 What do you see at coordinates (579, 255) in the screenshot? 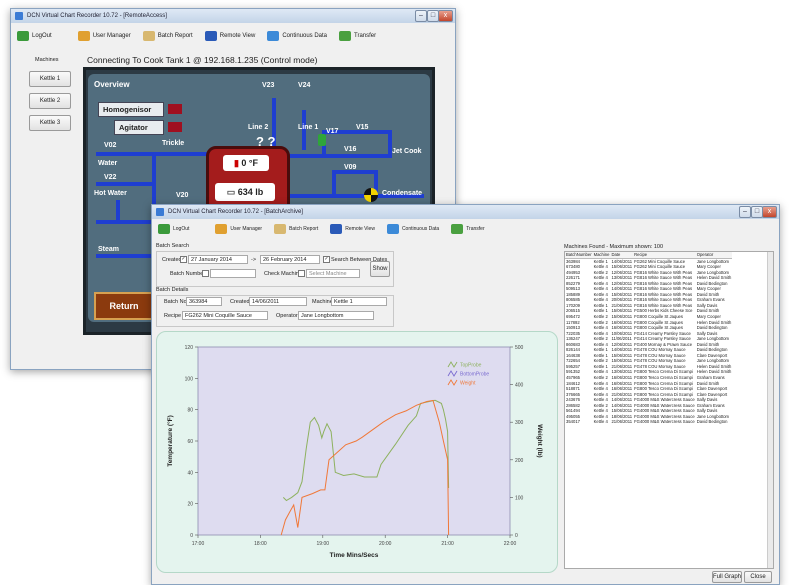
I see `column-header: BatchNumber` at bounding box center [579, 255].